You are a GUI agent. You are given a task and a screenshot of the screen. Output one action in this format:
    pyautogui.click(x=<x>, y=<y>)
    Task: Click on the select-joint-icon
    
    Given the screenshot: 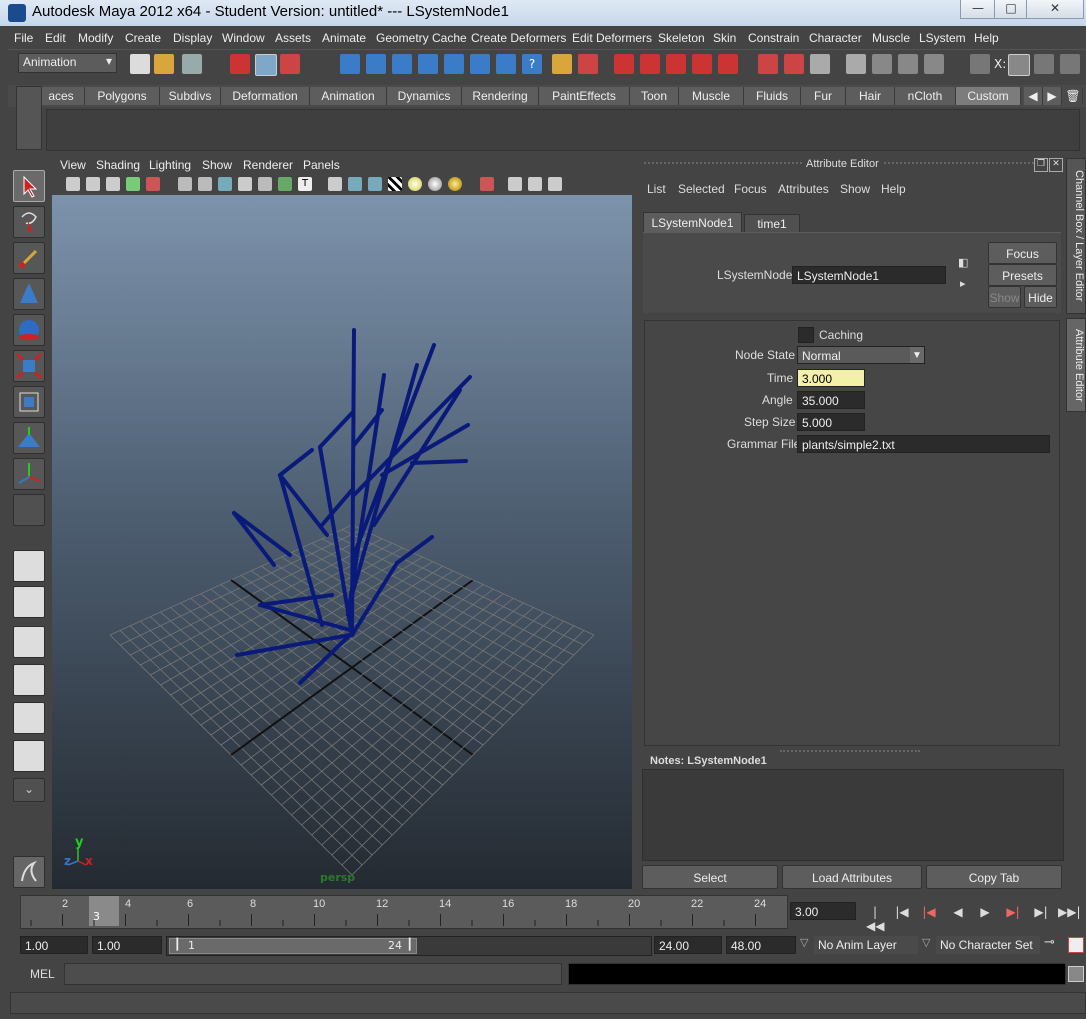 What is the action you would take?
    pyautogui.click(x=376, y=64)
    